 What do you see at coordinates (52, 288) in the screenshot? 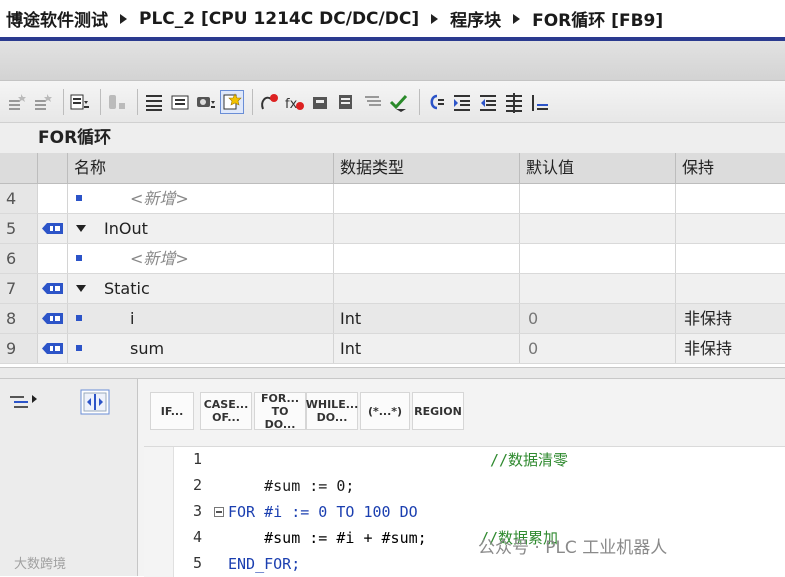
I see `static-interface-icon` at bounding box center [52, 288].